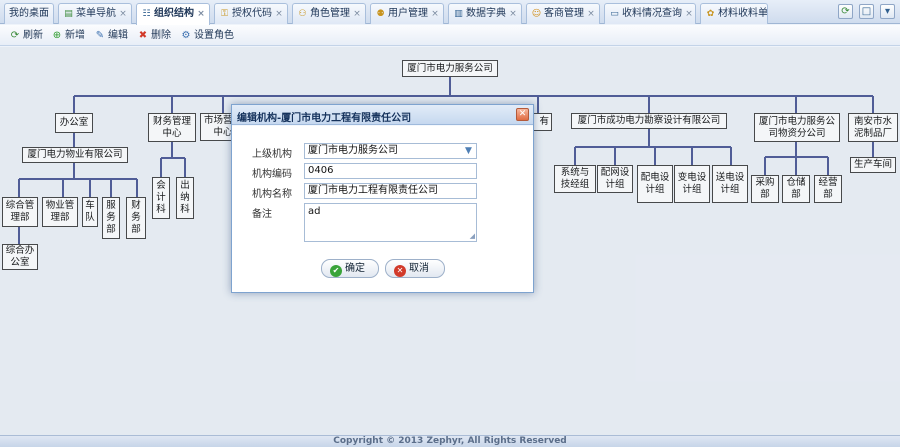  What do you see at coordinates (743, 13) in the screenshot?
I see `tab-label: 材料收料单` at bounding box center [743, 13].